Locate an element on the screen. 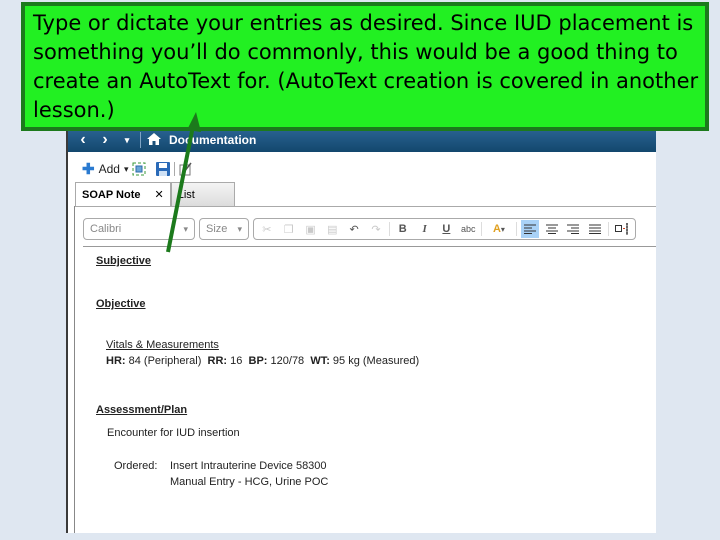 The width and height of the screenshot is (720, 540). highlight-color-button: A ▾ is located at coordinates (499, 229).